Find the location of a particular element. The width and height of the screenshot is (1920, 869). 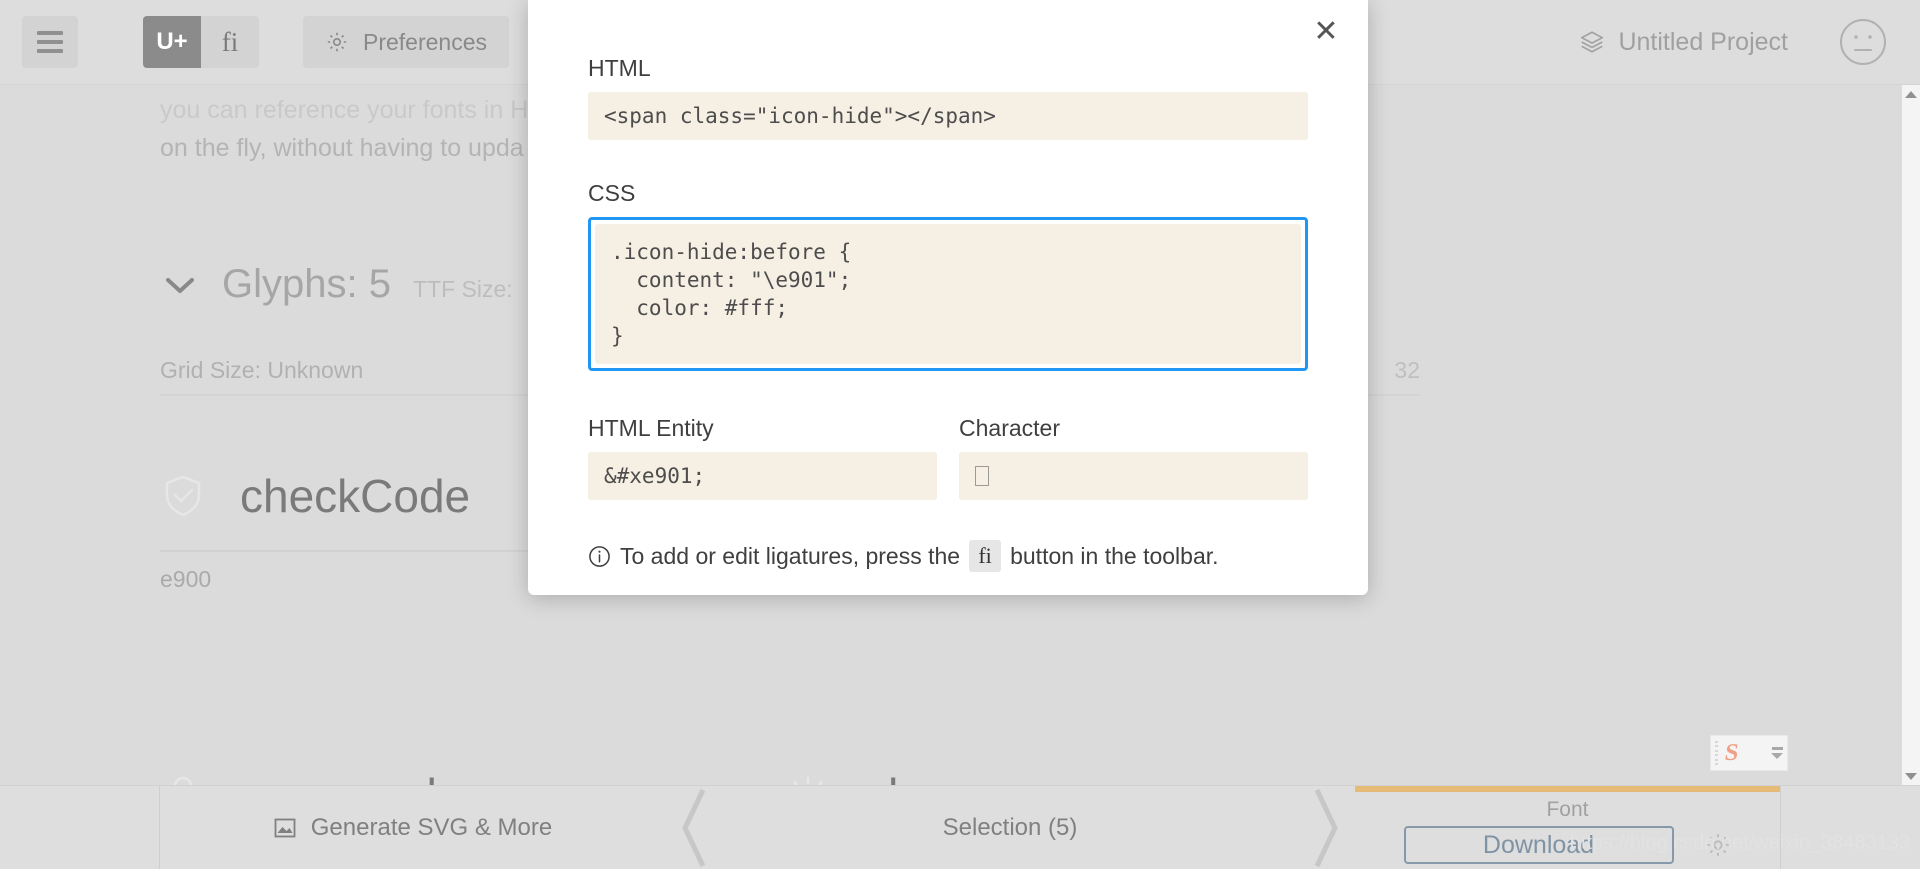

ligature-key-hint: fi is located at coordinates (985, 556).